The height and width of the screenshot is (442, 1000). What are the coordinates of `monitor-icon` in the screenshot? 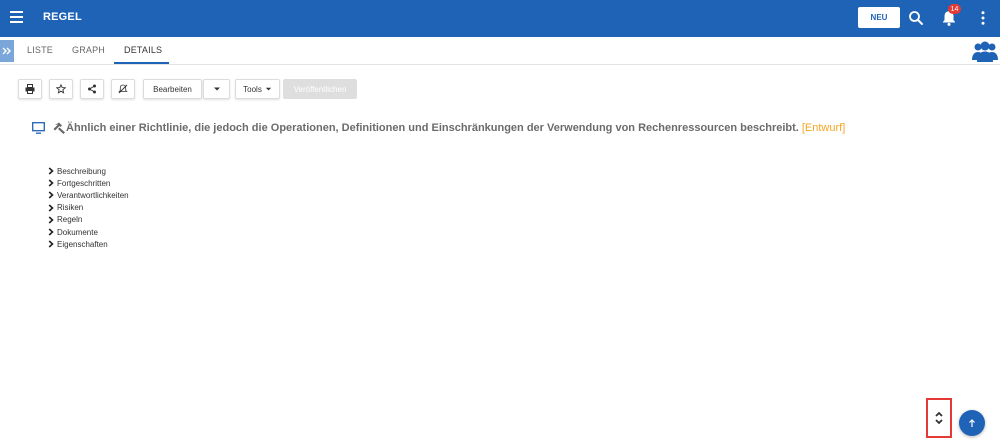 It's located at (38, 128).